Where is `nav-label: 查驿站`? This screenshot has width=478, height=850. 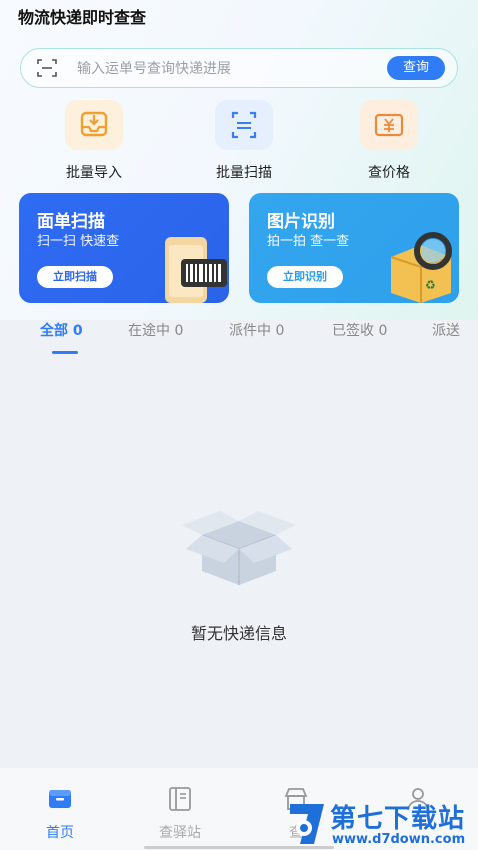
nav-label: 查驿站 is located at coordinates (180, 833).